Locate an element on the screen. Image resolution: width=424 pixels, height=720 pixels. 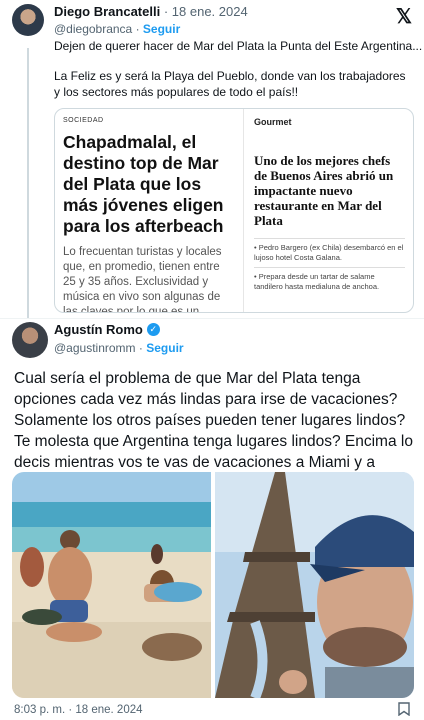
article-right-section: Gourmet is located at coordinates (273, 122).